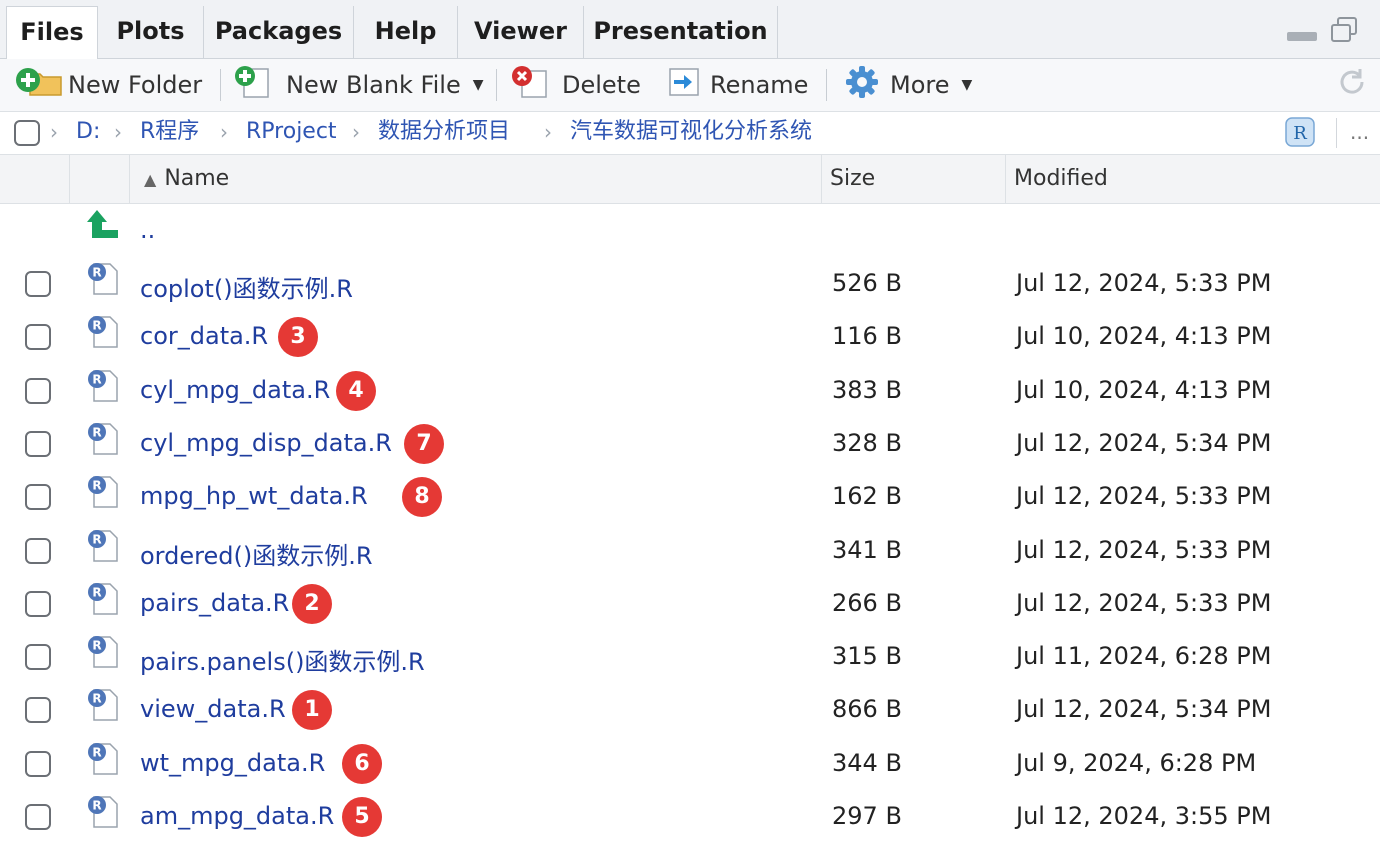 The height and width of the screenshot is (844, 1380). Describe the element at coordinates (237, 816) in the screenshot. I see `file-name-link: am_mpg_data.R` at that location.